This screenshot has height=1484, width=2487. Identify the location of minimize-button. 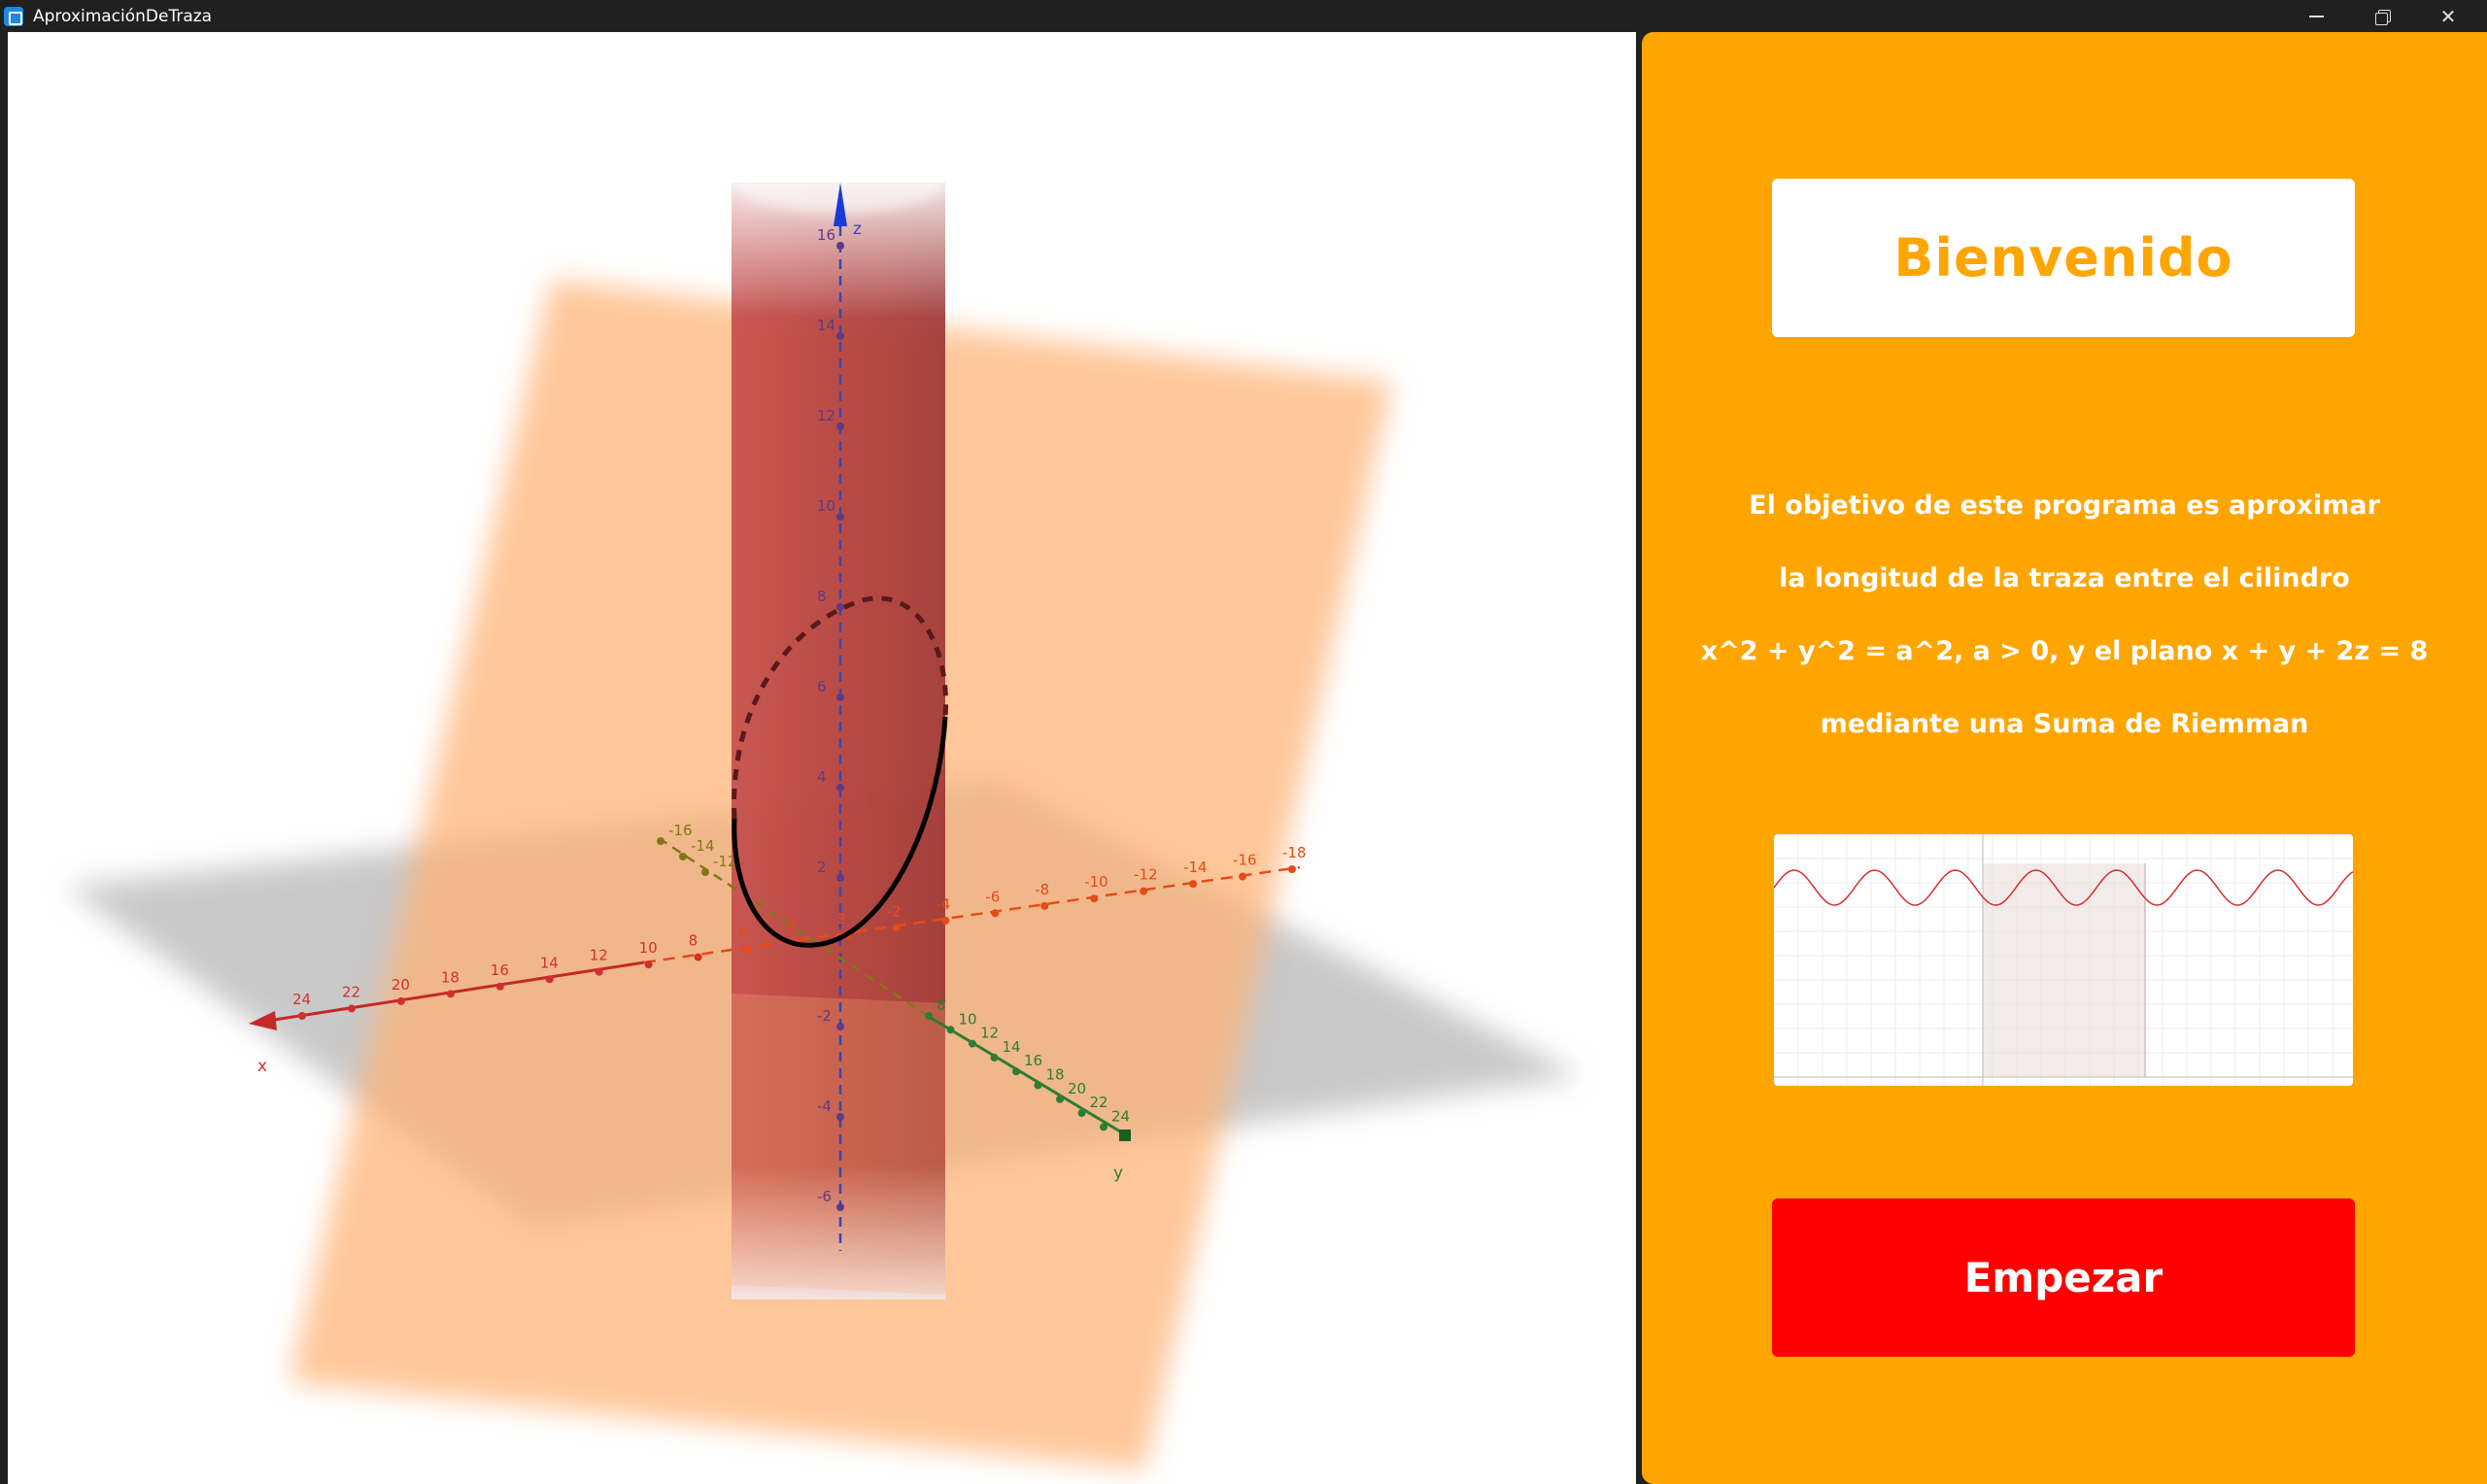
(2316, 16).